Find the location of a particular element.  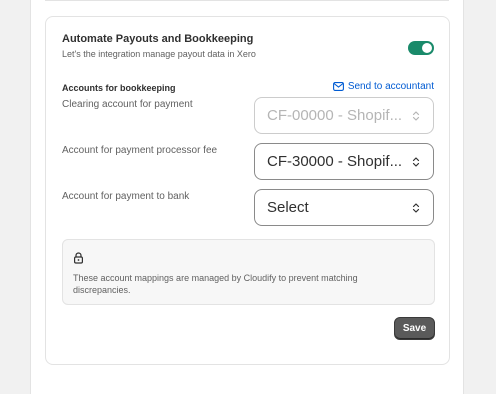

send-to-accountant-link: Send to accountant is located at coordinates (383, 86).